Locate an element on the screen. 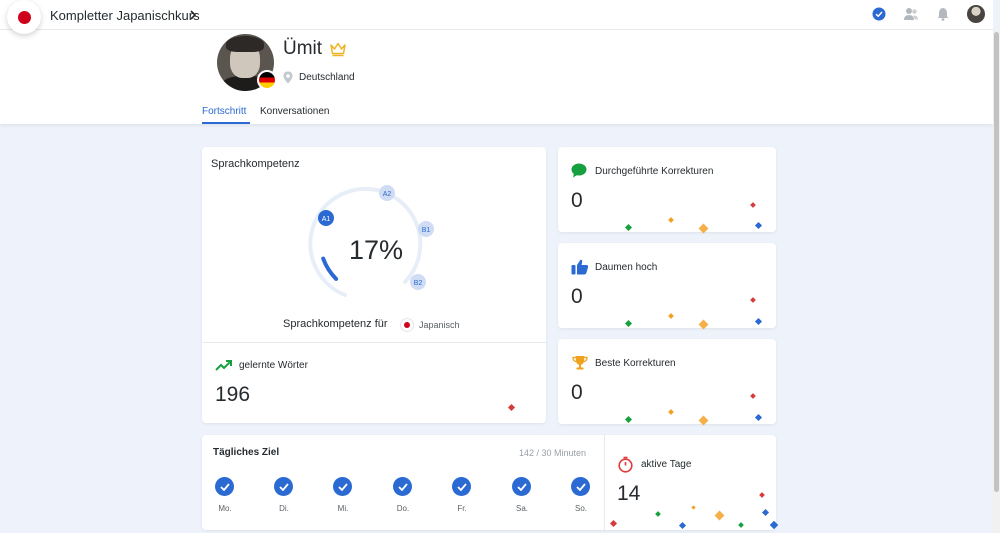 The height and width of the screenshot is (533, 1000). day-label: Di. is located at coordinates (284, 508).